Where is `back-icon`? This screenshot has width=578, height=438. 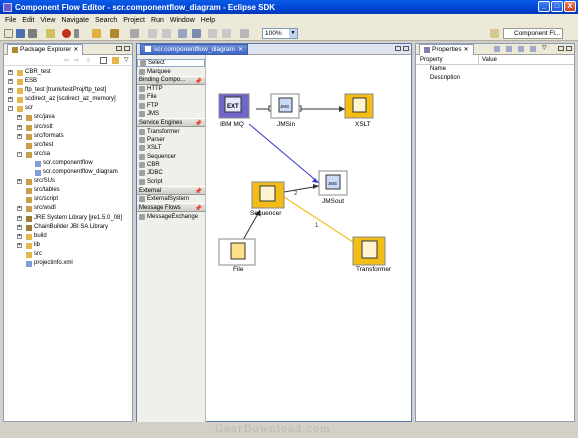
back-icon is located at coordinates (182, 33).